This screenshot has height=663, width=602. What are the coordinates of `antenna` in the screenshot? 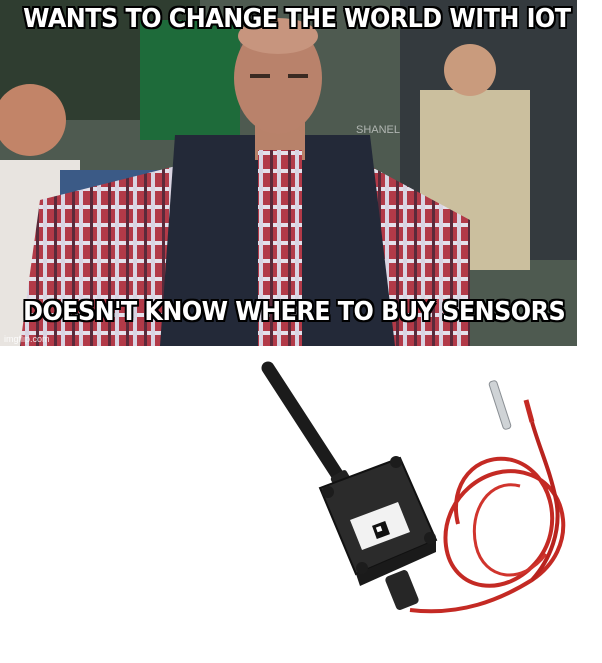 It's located at (308, 428).